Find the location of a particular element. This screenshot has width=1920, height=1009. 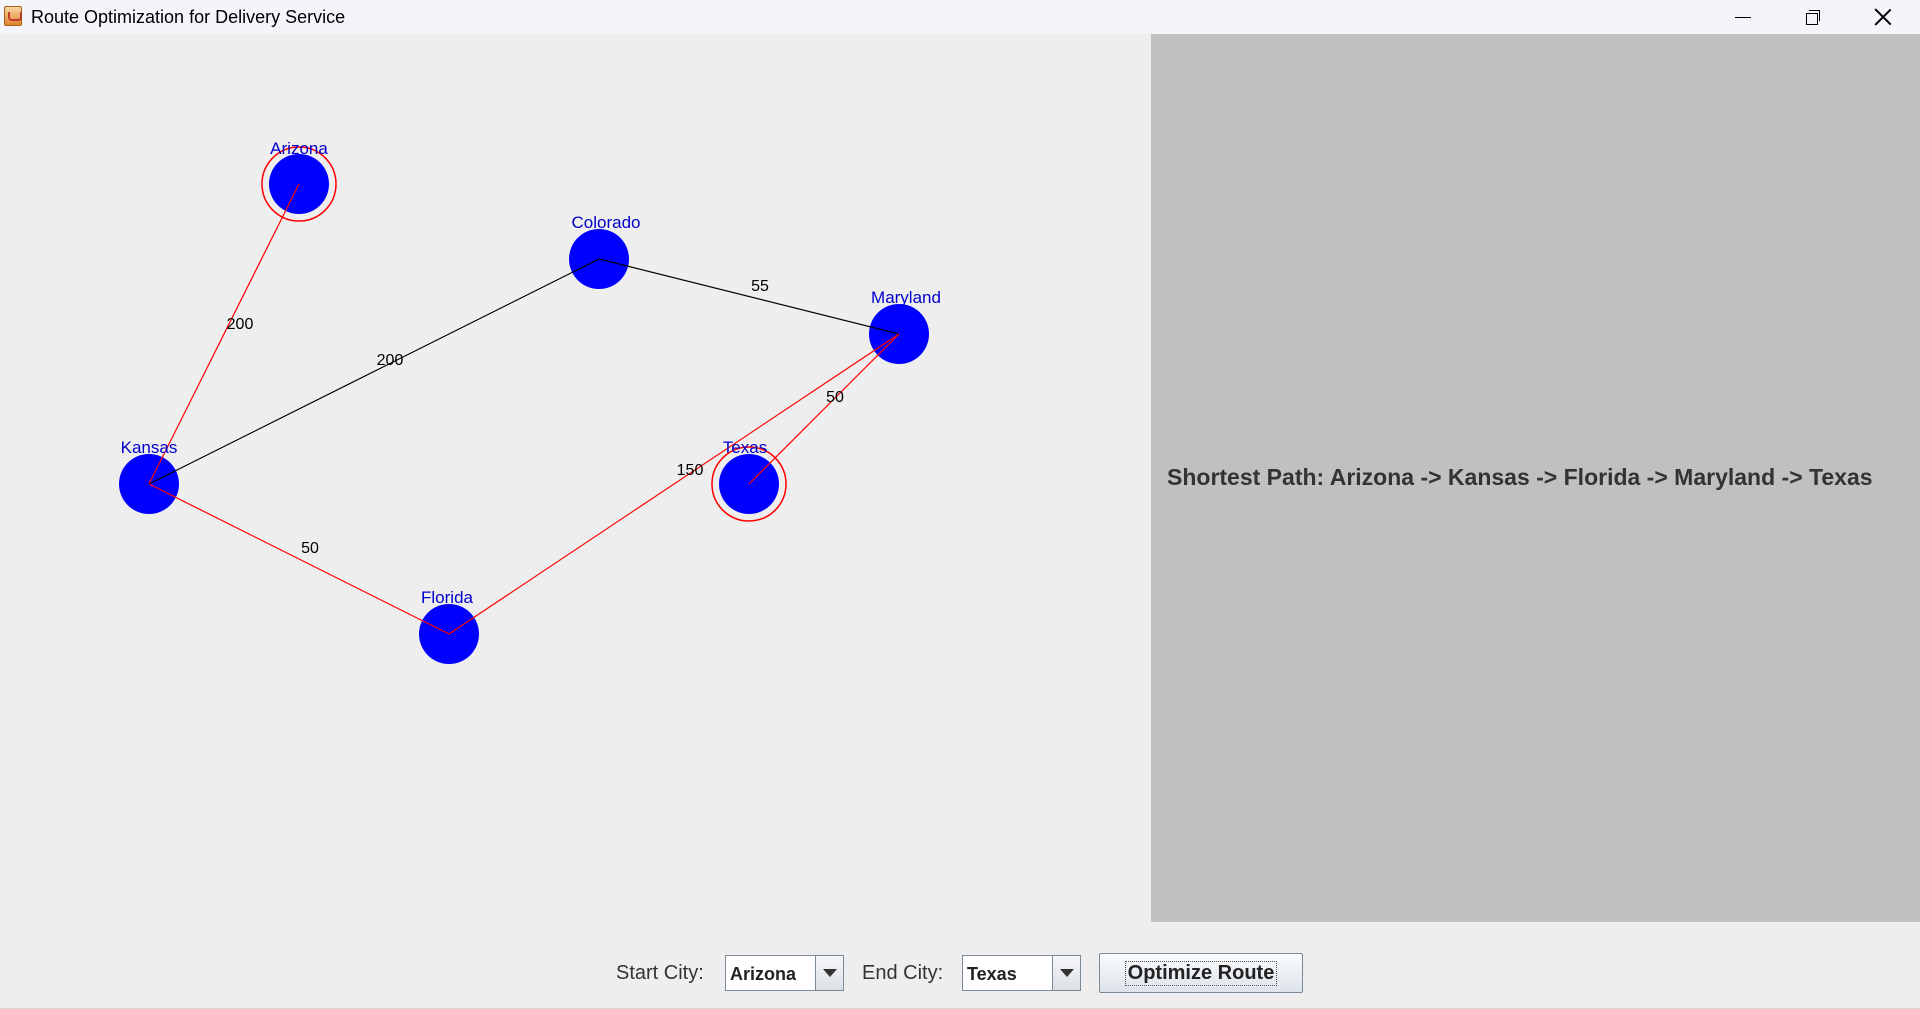

title-bar: Route Optimization for Delivery Service is located at coordinates (960, 17).